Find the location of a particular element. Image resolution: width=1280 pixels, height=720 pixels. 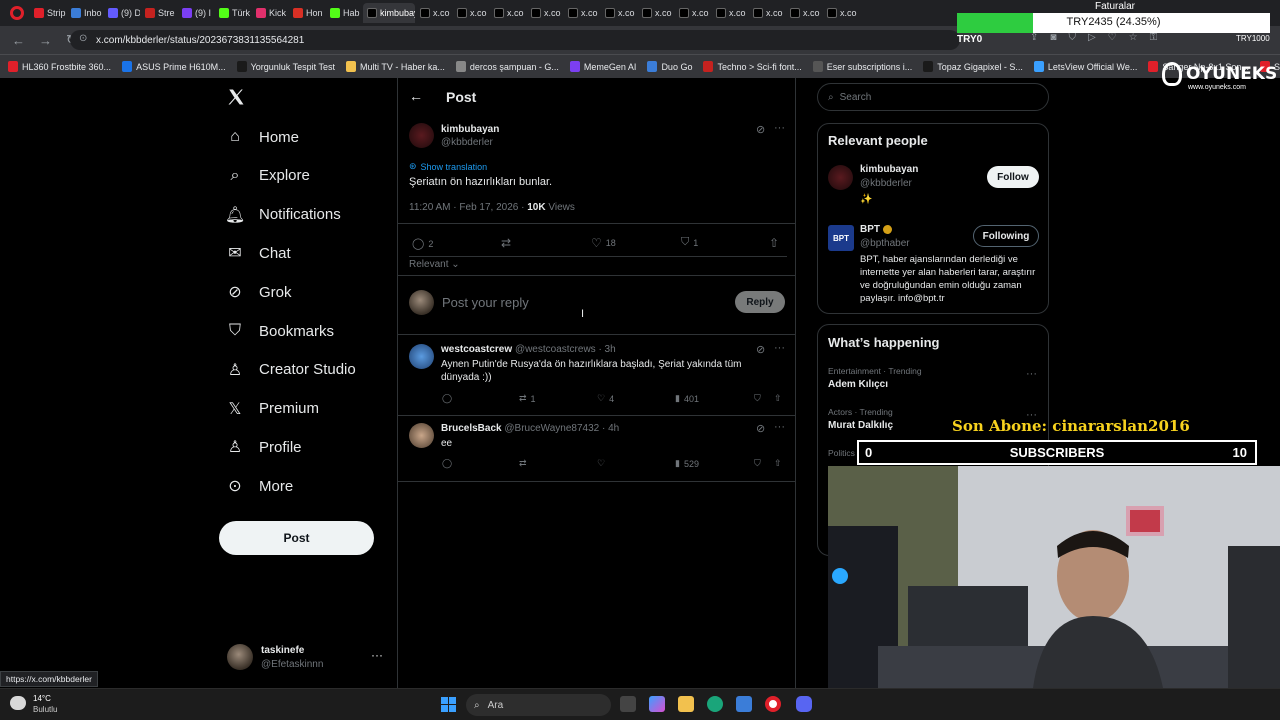

nav-item-bookmarks: ⛉ Bookmarks is located at coordinates (279, 331).